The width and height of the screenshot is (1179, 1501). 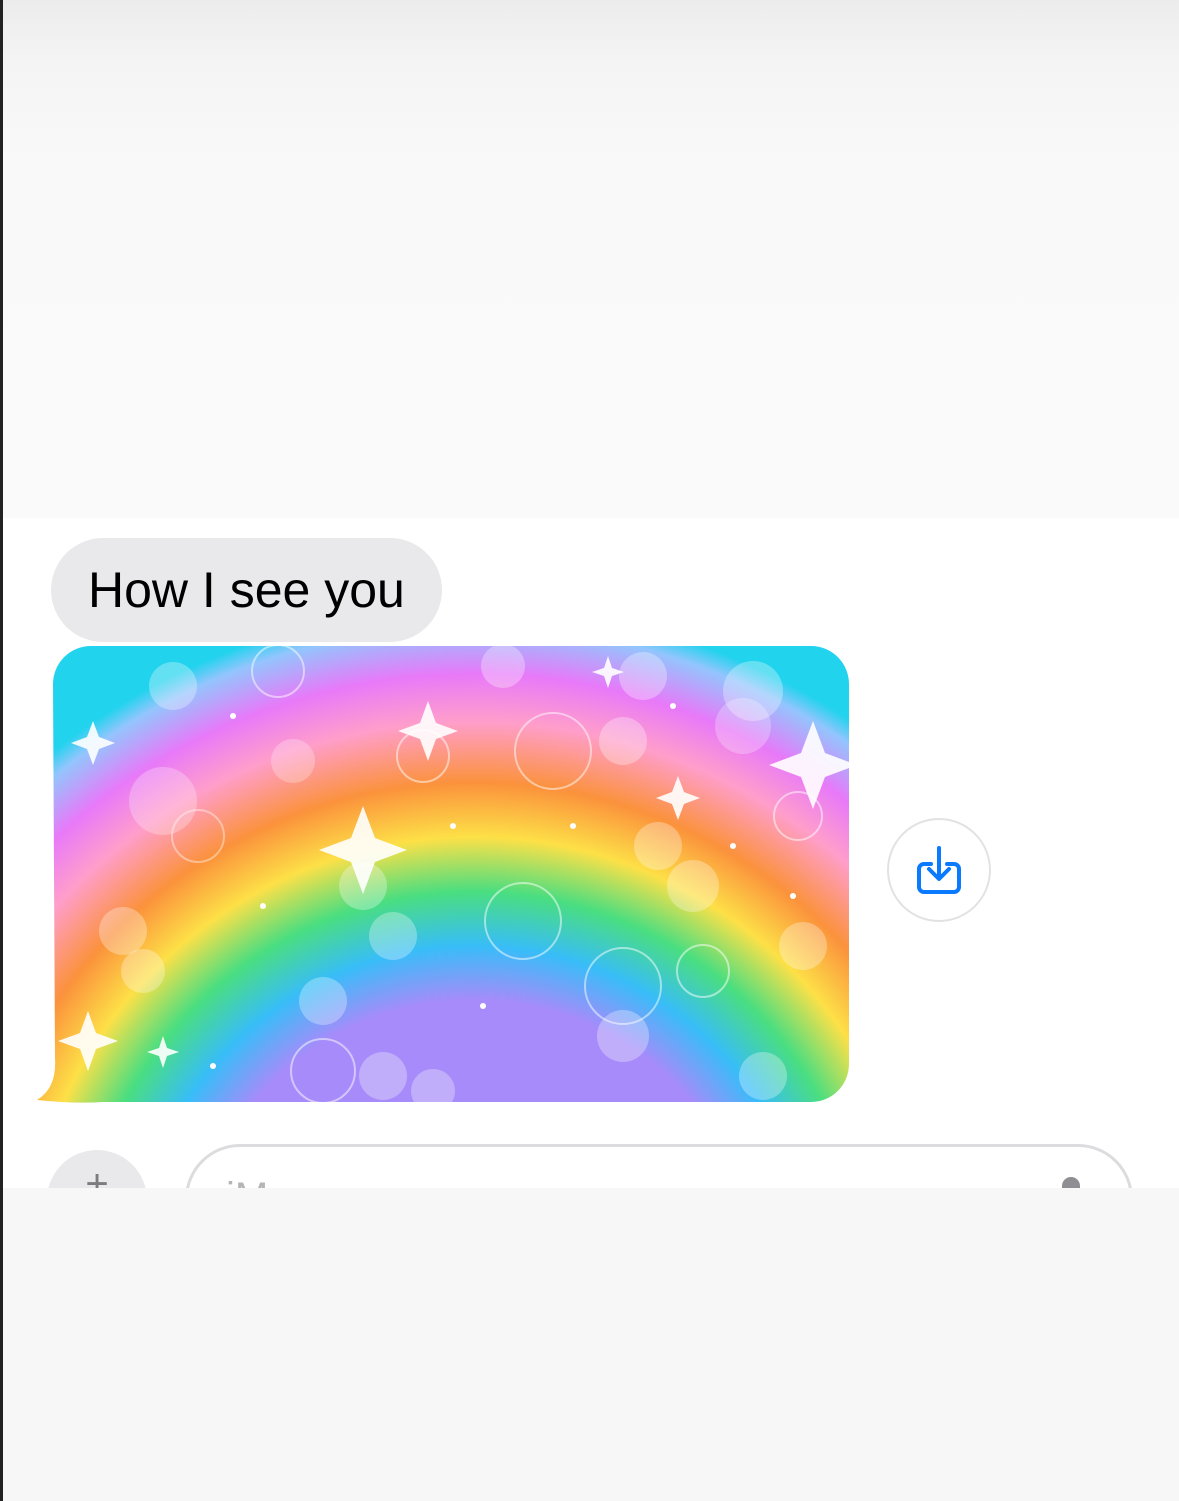 What do you see at coordinates (97, 1175) in the screenshot?
I see `plus-icon: +` at bounding box center [97, 1175].